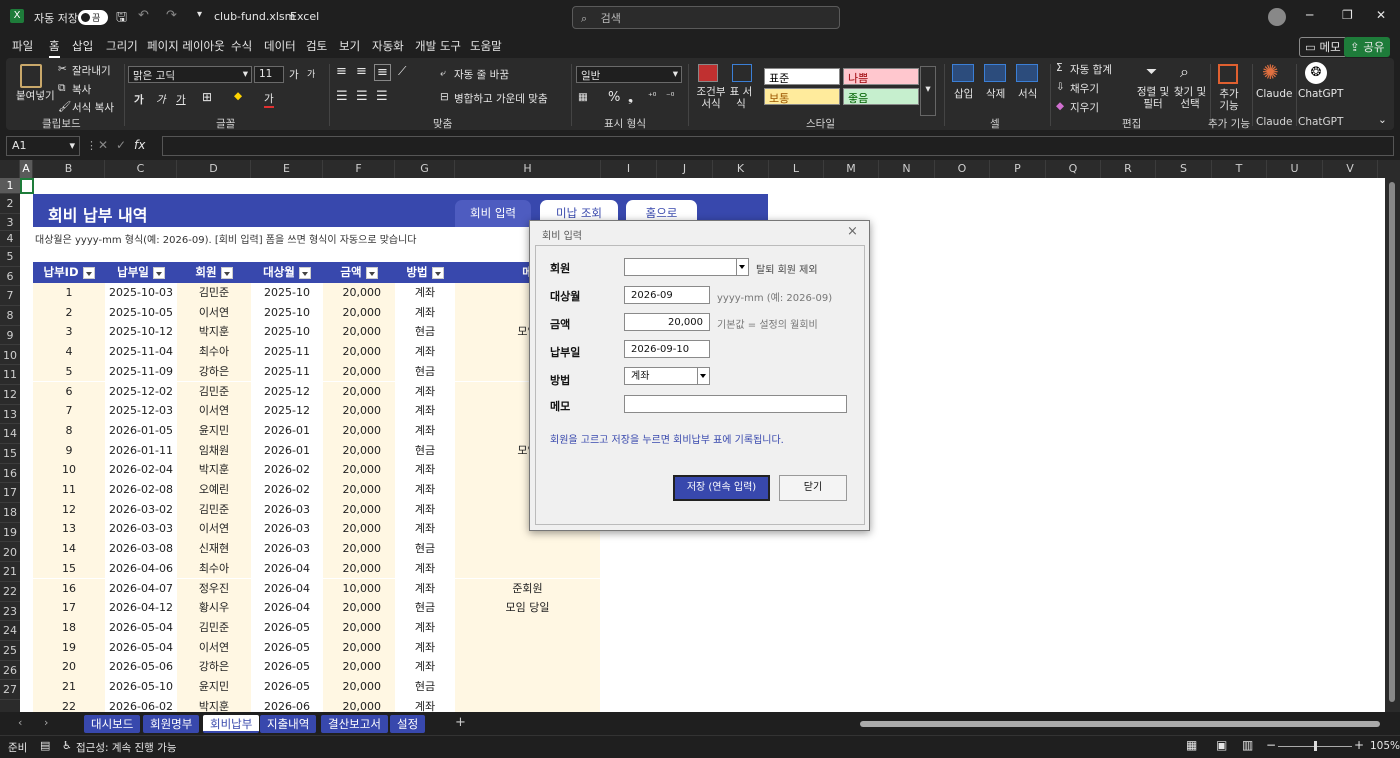 The width and height of the screenshot is (1400, 758). Describe the element at coordinates (10, 257) in the screenshot. I see `row-header: 5` at that location.